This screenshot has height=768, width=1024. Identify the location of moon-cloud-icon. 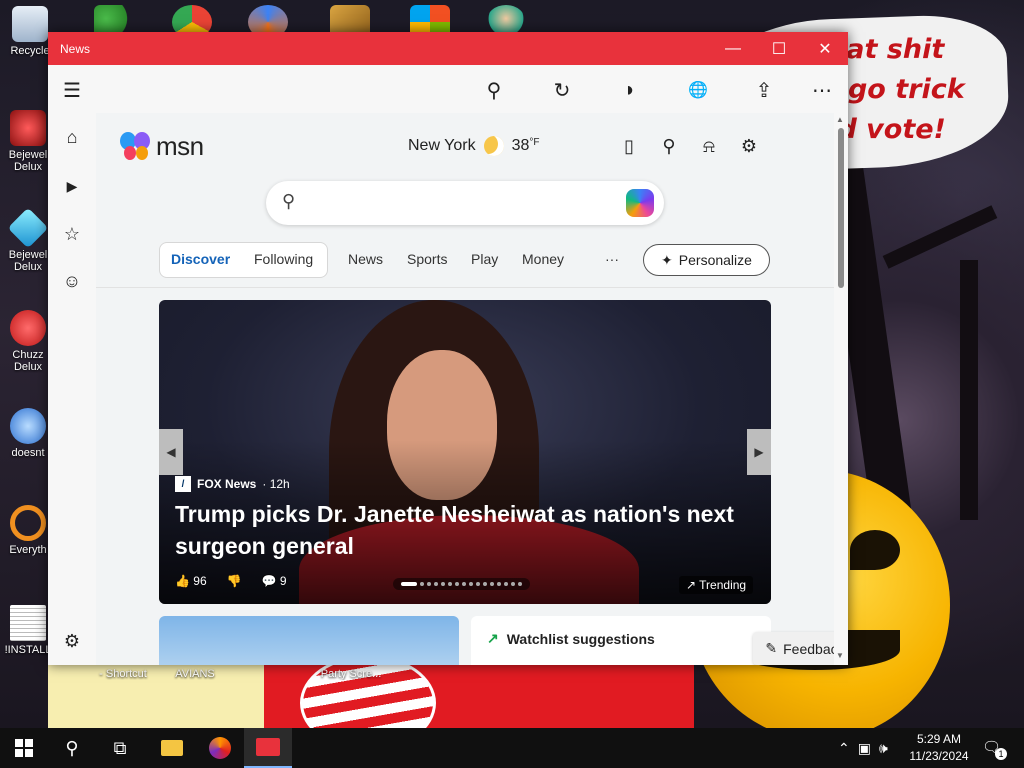
(493, 146).